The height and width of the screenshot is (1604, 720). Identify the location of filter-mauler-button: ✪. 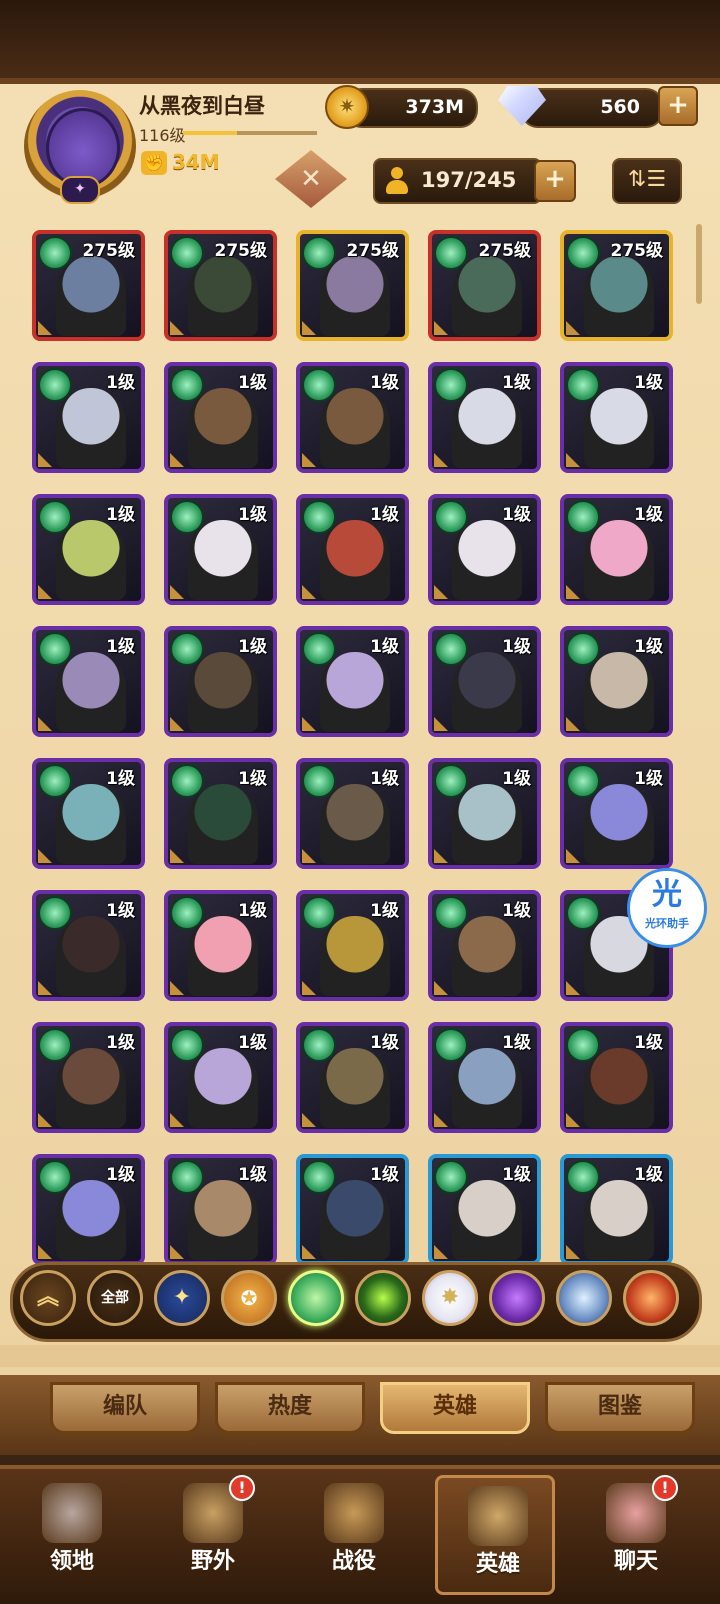
(249, 1298).